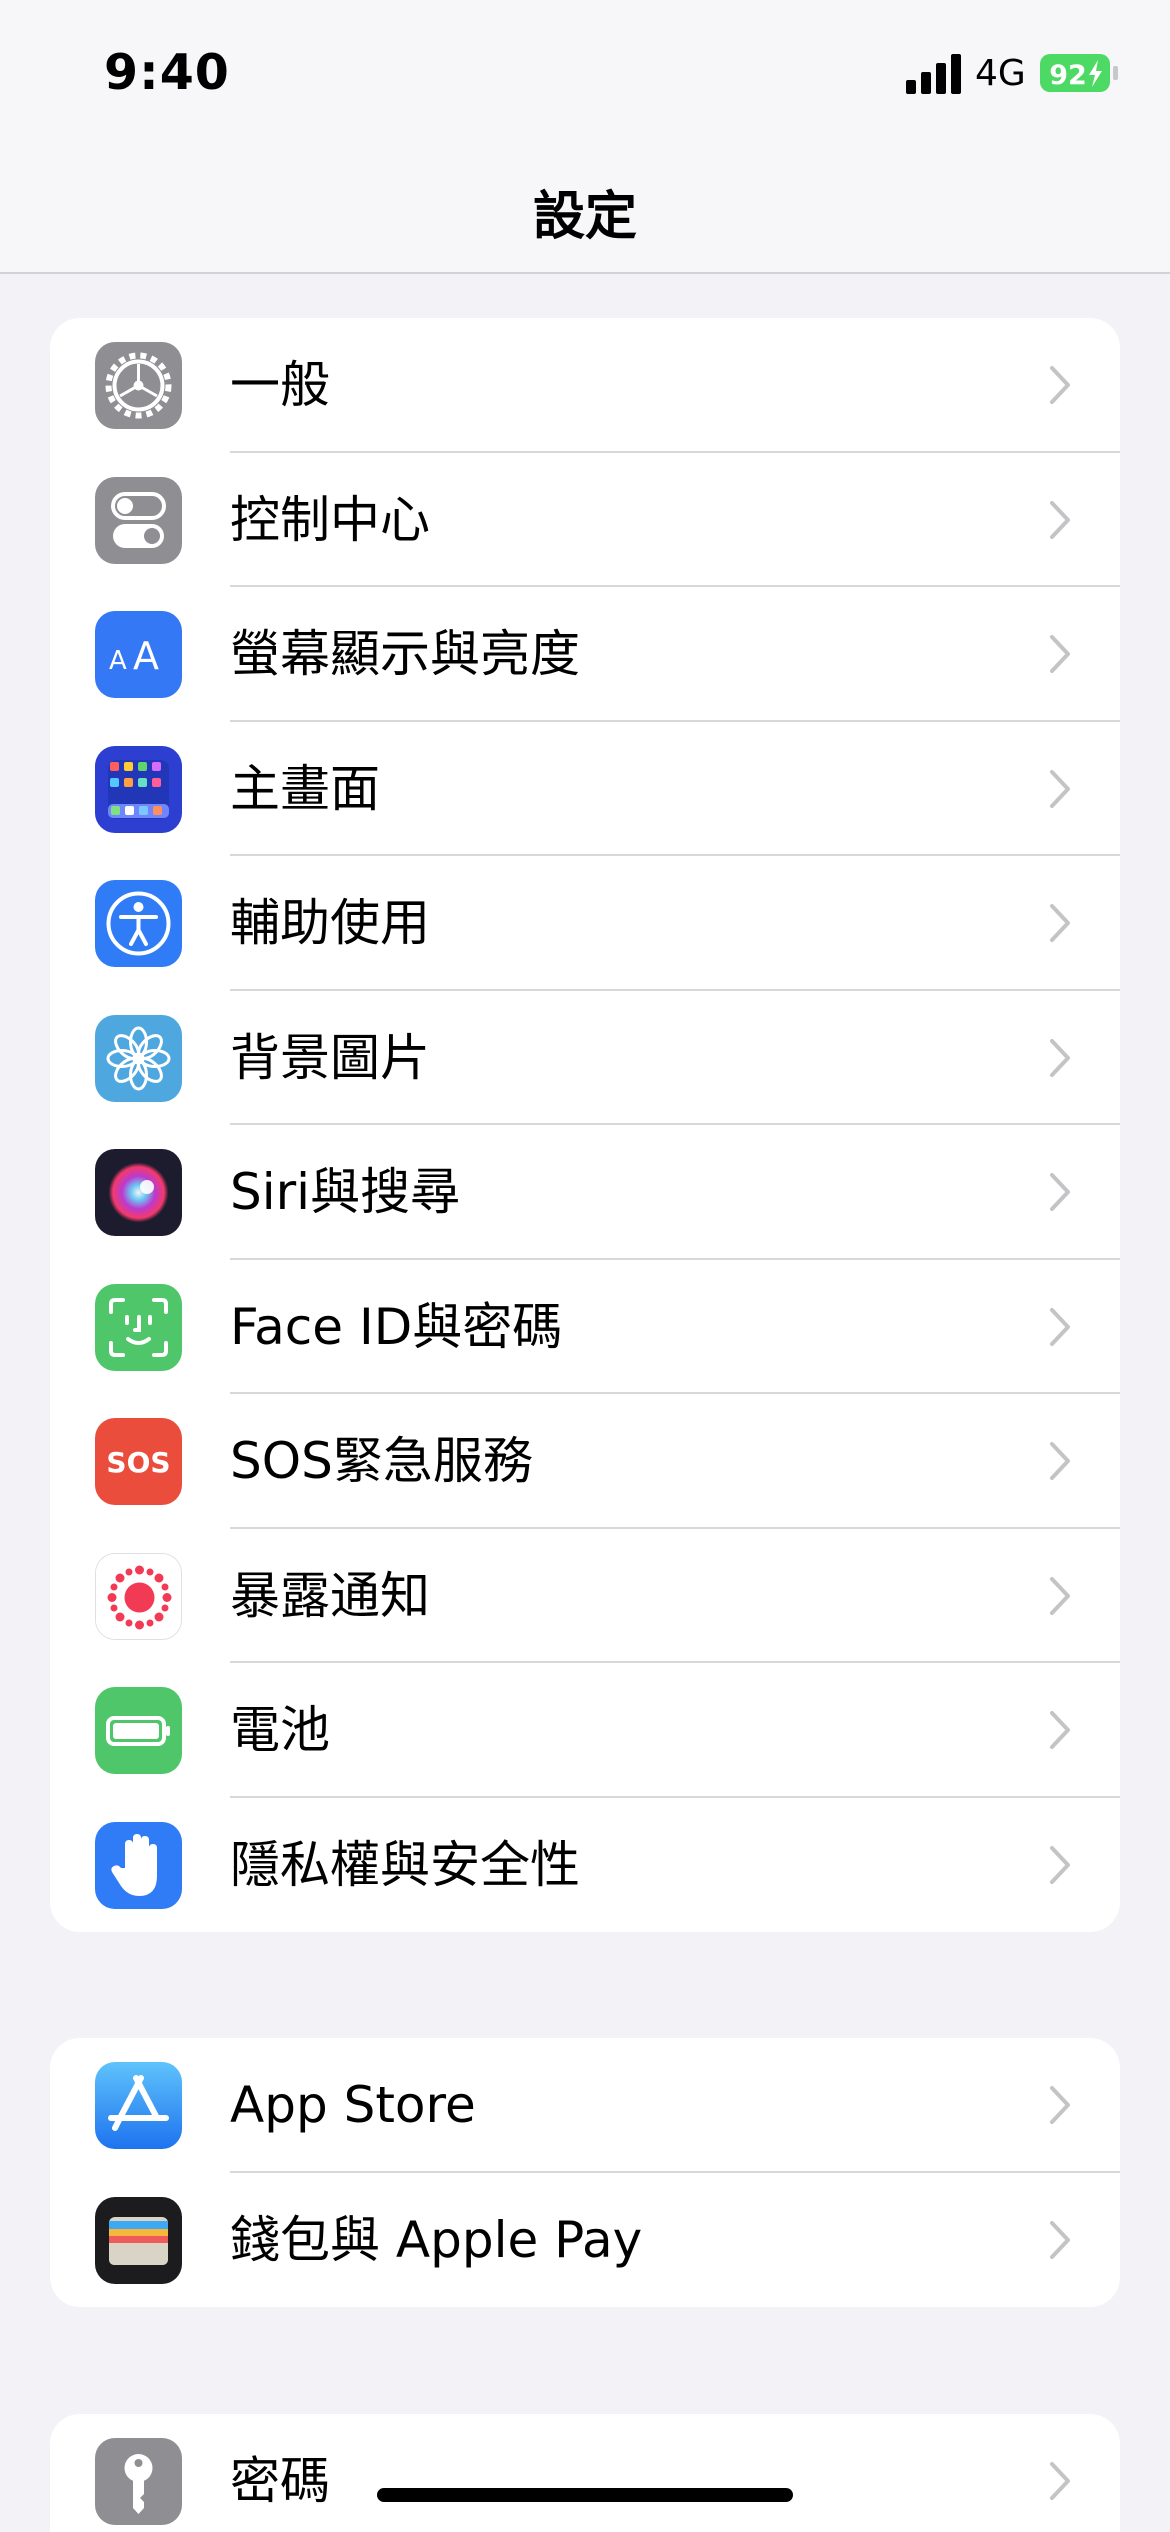 This screenshot has height=2532, width=1170. What do you see at coordinates (138, 923) in the screenshot?
I see `accessibility-icon` at bounding box center [138, 923].